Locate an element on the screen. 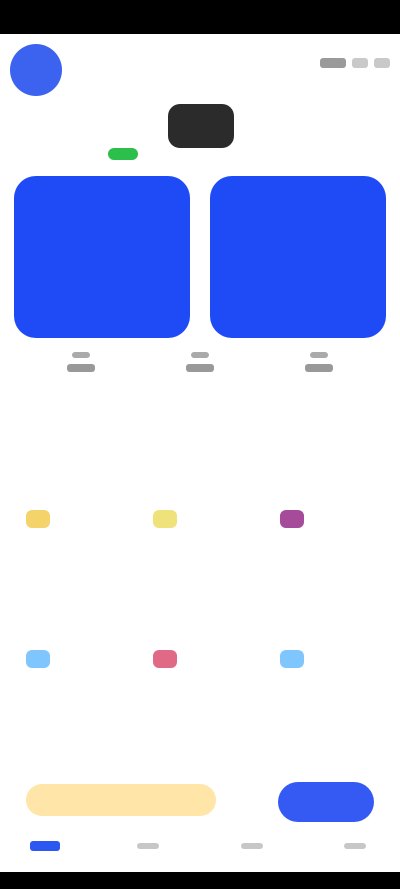  red-icon is located at coordinates (165, 659).